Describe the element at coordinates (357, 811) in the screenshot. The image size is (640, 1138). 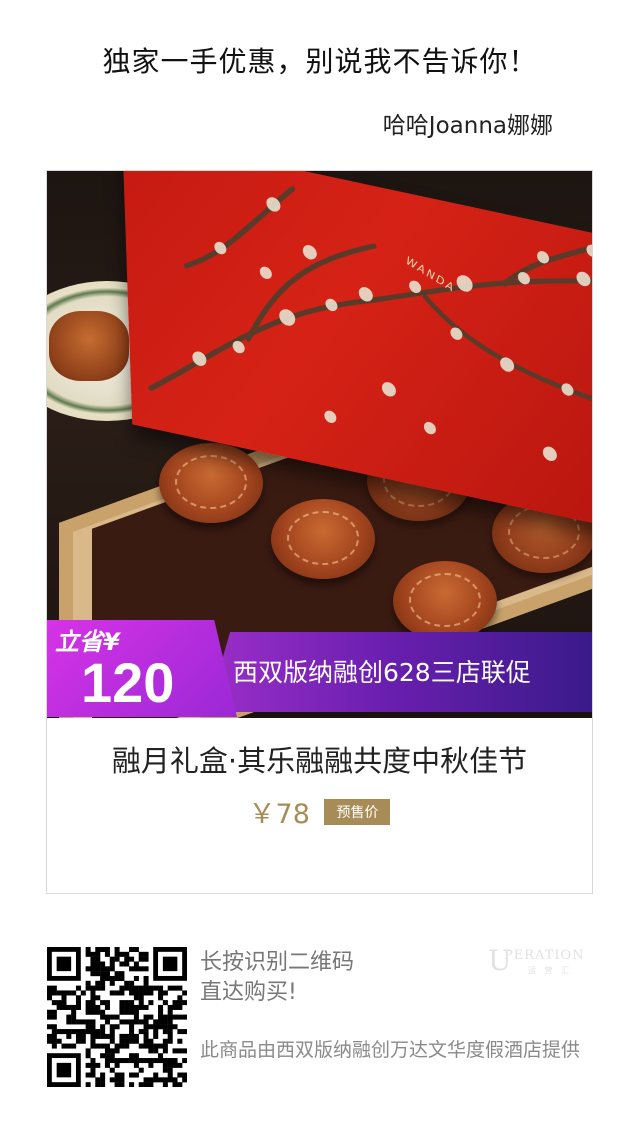
I see `presale-badge: 预售价` at that location.